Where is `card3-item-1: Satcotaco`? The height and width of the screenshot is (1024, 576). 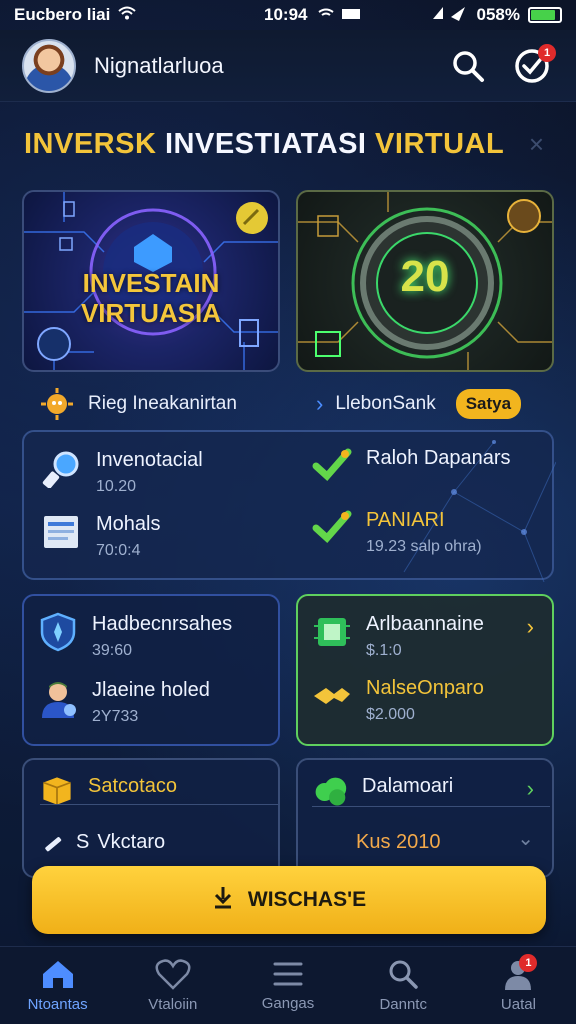
card3-item-1: Satcotaco is located at coordinates (108, 791).